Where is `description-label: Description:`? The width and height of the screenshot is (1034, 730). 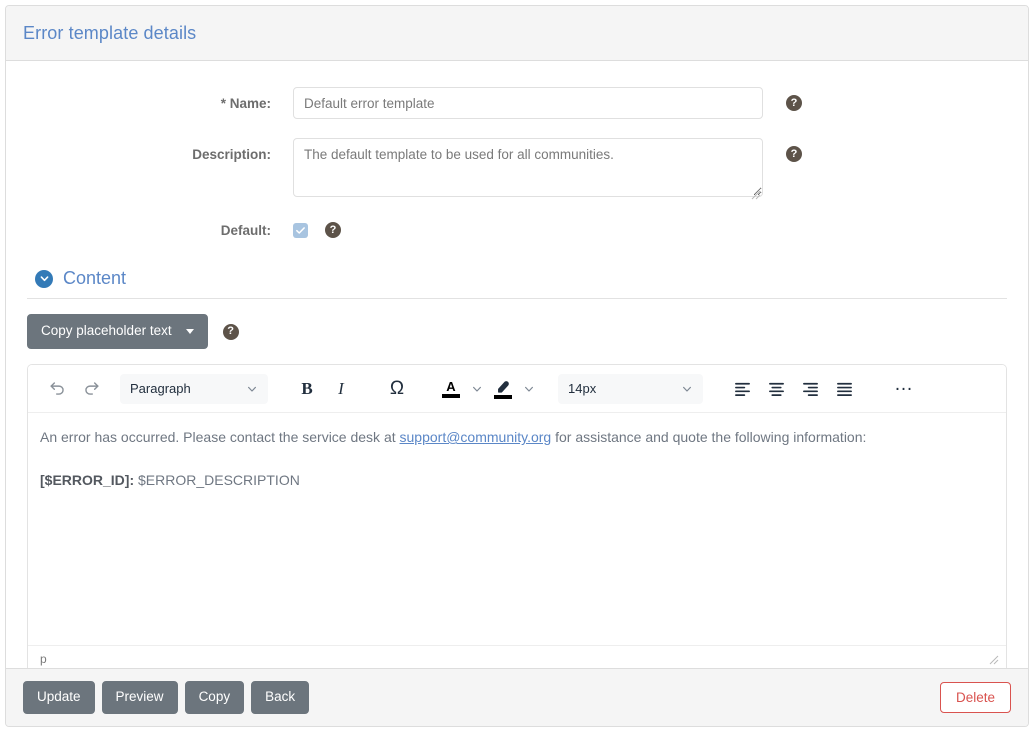 description-label: Description: is located at coordinates (231, 154).